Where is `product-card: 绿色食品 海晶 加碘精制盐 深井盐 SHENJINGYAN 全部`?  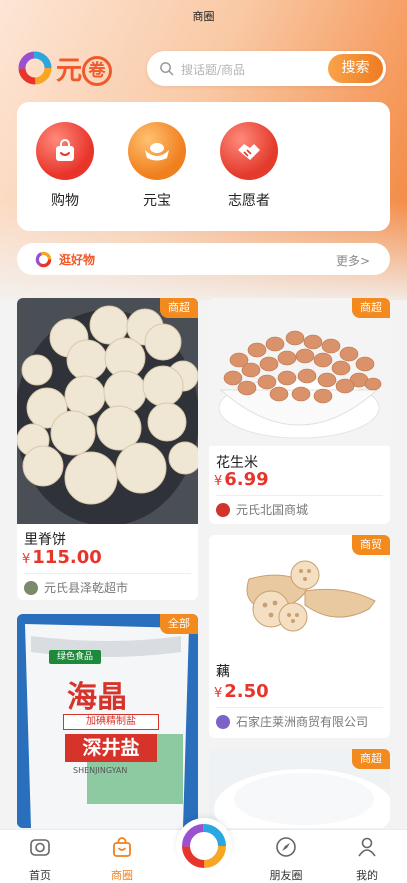 product-card: 绿色食品 海晶 加碘精制盐 深井盐 SHENJINGYAN 全部 is located at coordinates (107, 721).